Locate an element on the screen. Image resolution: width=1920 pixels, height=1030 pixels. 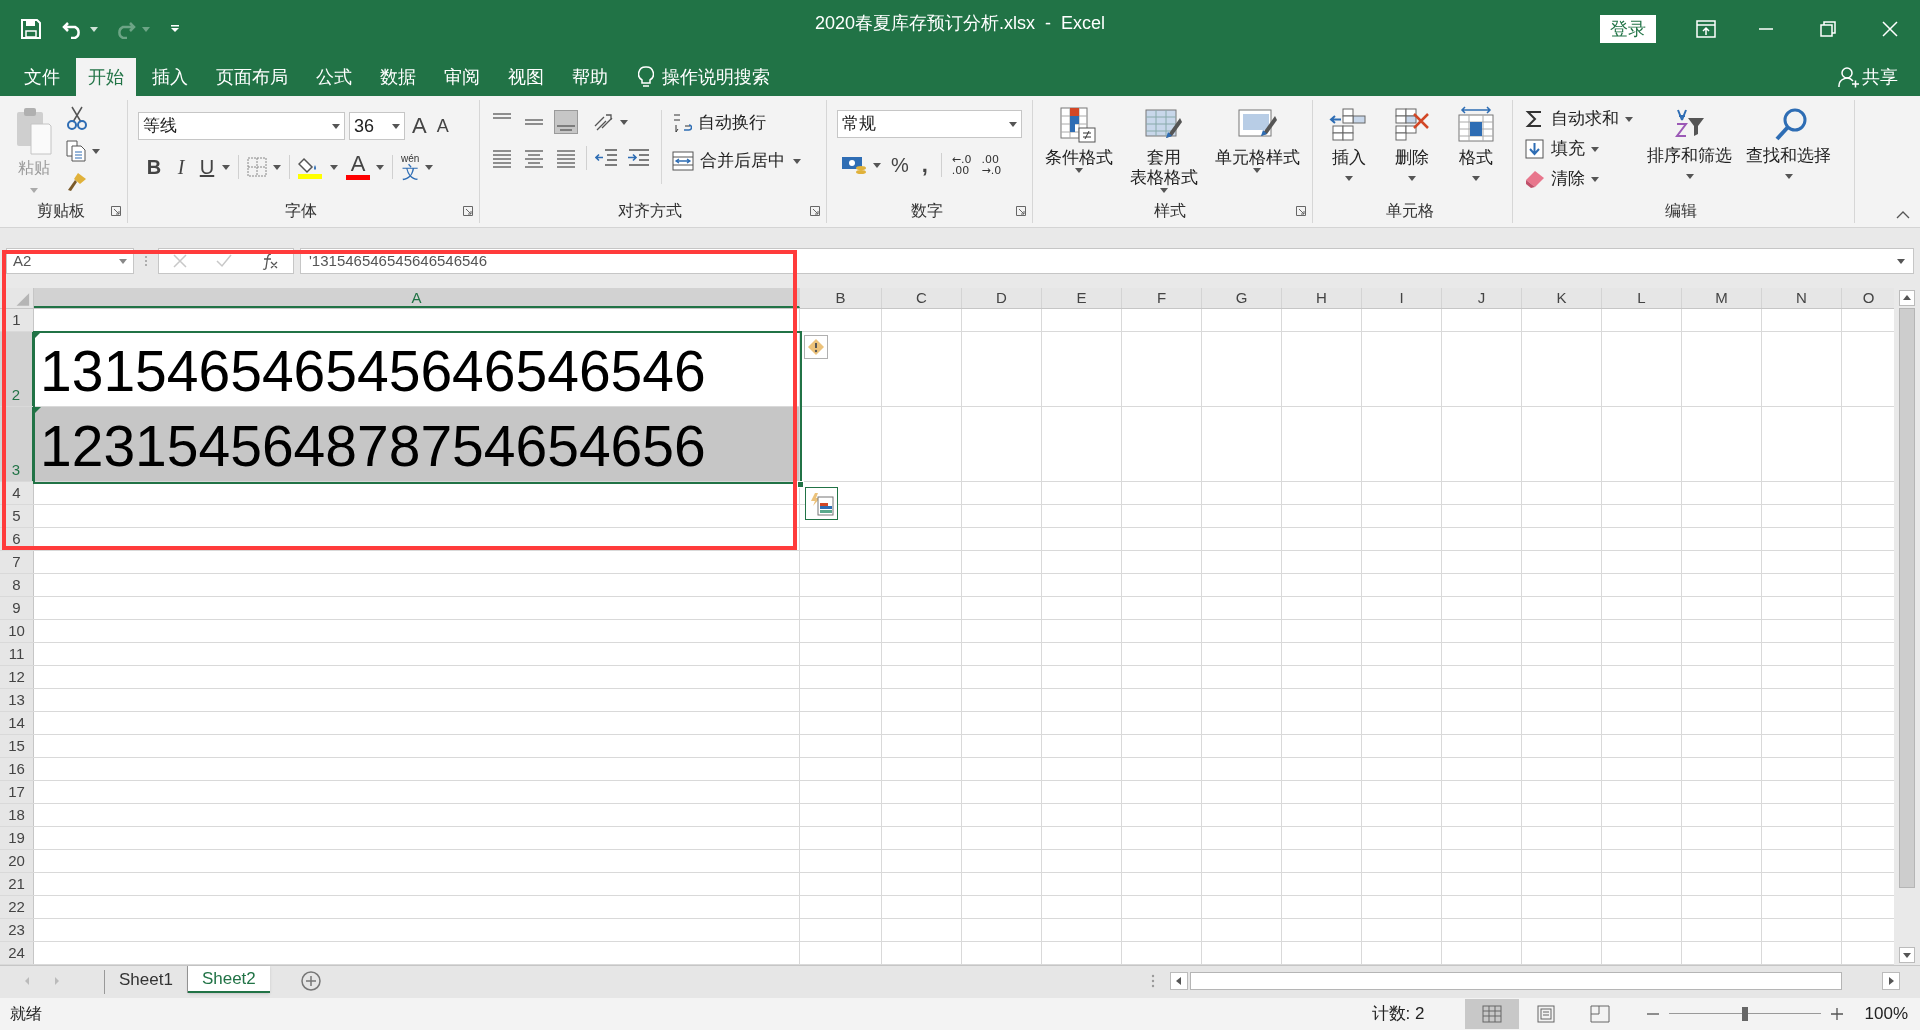
ribbon-button: 插入 is located at coordinates (1348, 149).